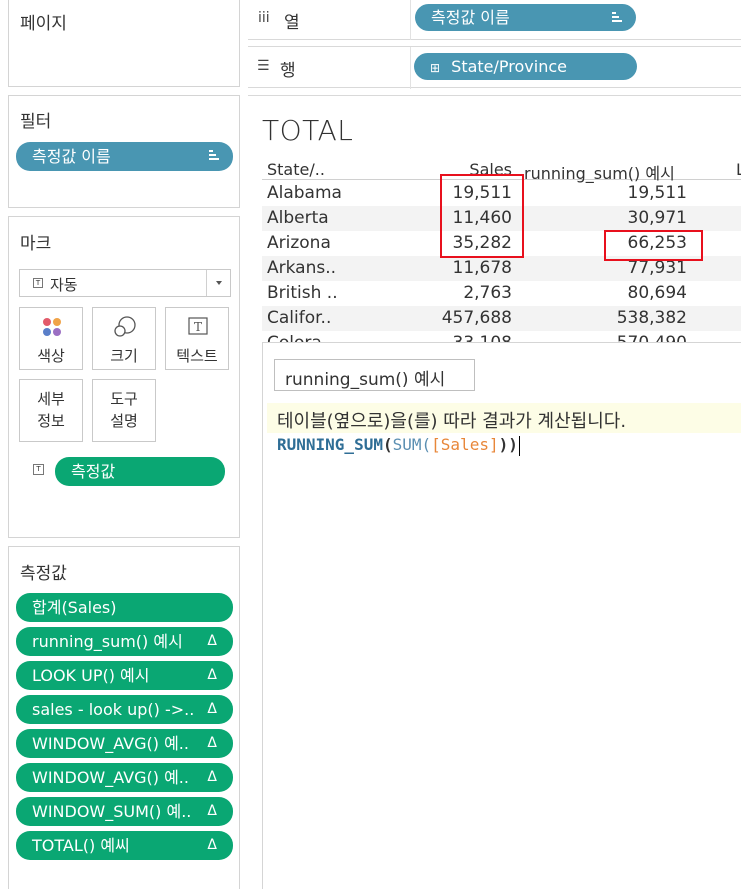 This screenshot has width=741, height=889. I want to click on cell-sales: 457,688, so click(477, 318).